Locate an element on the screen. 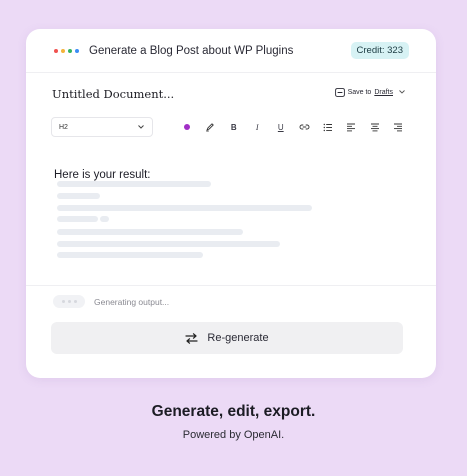 The height and width of the screenshot is (476, 467). generator-title: Generate a Blog Post about WP Plugins is located at coordinates (191, 50).